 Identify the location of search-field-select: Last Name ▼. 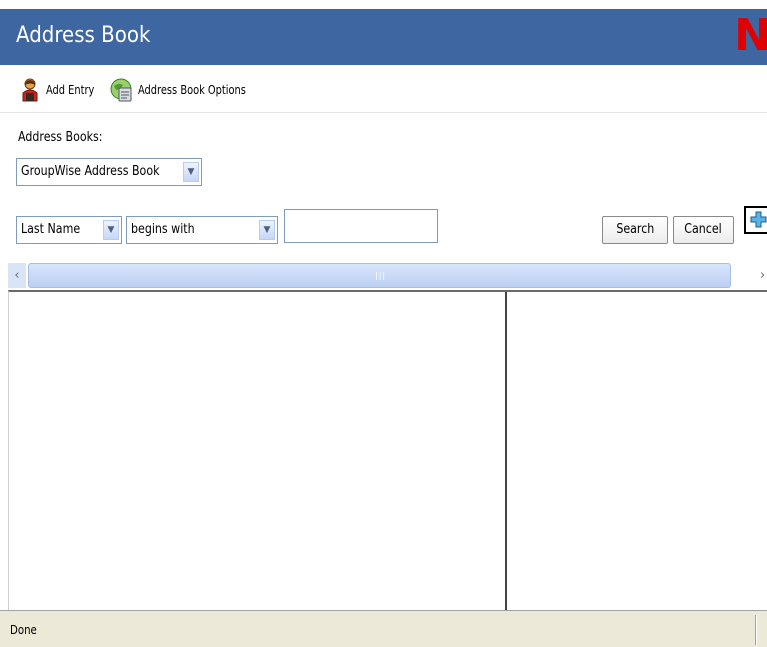
(69, 230).